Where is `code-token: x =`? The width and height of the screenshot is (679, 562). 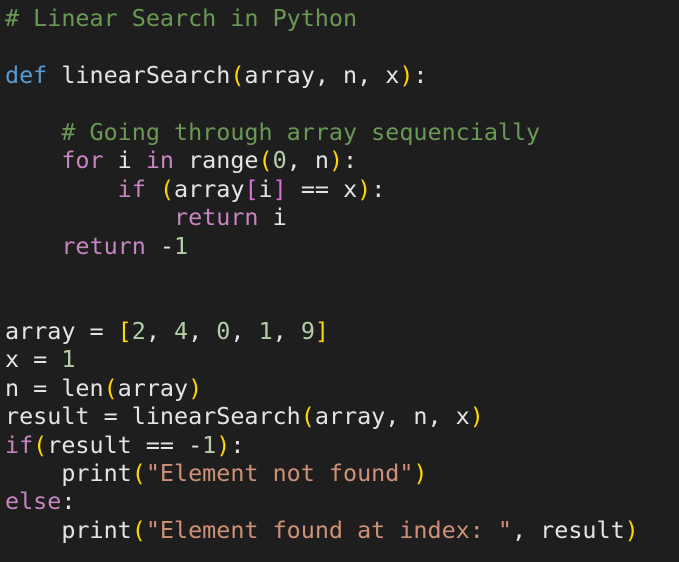 code-token: x = is located at coordinates (33, 359).